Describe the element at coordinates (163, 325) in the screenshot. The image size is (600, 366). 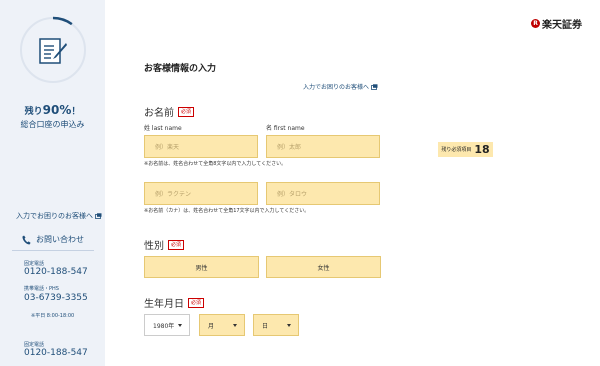
I see `birth-year-value: 1980年` at that location.